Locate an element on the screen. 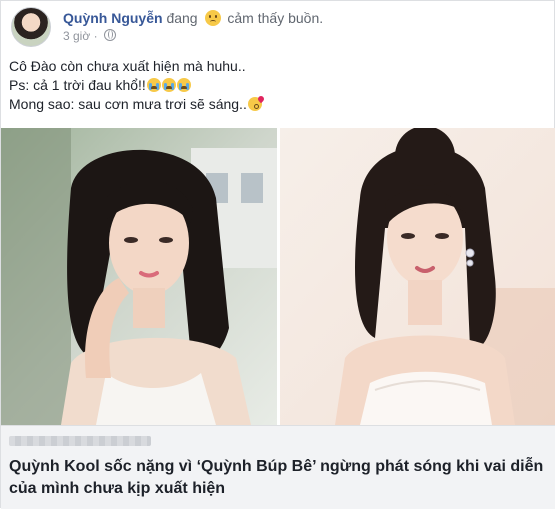  kiss-face-emoji-icon is located at coordinates (254, 104).